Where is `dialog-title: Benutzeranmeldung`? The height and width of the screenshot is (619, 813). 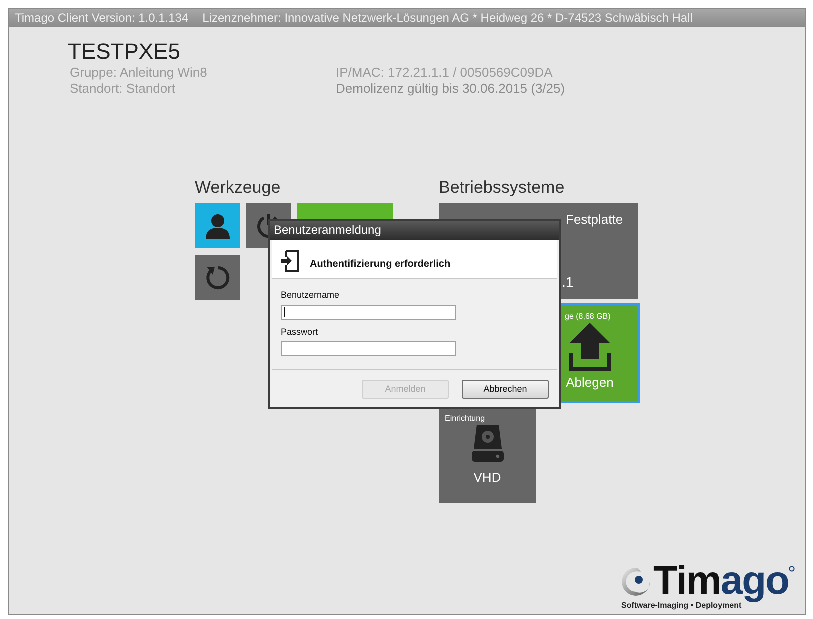
dialog-title: Benutzeranmeldung is located at coordinates (414, 230).